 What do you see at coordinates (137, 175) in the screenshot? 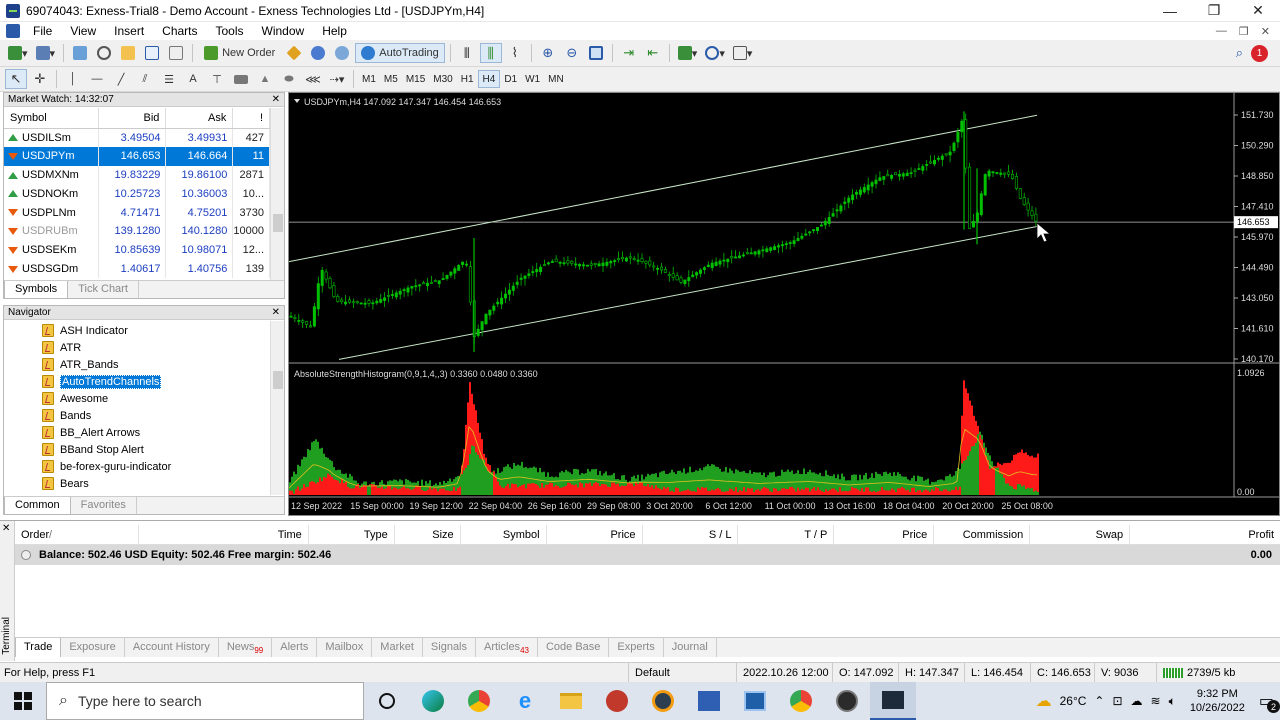
I see `market-watch-row: USDMXNm 19.83229 19.86100 2871` at bounding box center [137, 175].